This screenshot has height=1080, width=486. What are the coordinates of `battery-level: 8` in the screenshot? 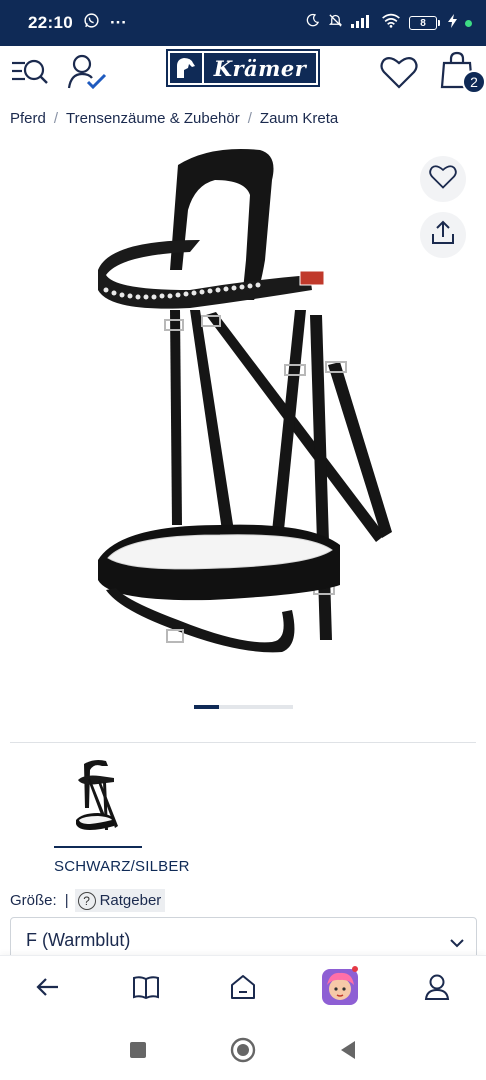 It's located at (423, 23).